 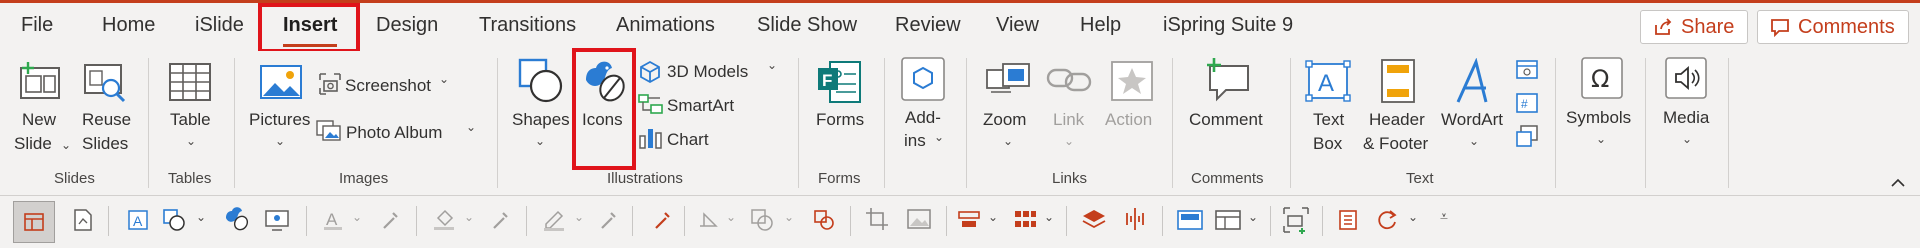 What do you see at coordinates (1094, 219) in the screenshot?
I see `layers-icon` at bounding box center [1094, 219].